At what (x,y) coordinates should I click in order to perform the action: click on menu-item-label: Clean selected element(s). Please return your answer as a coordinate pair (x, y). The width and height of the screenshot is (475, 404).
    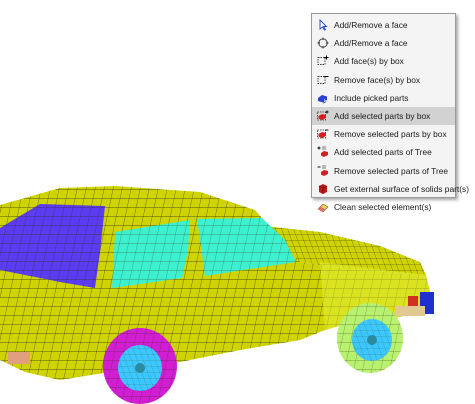
    Looking at the image, I should click on (383, 206).